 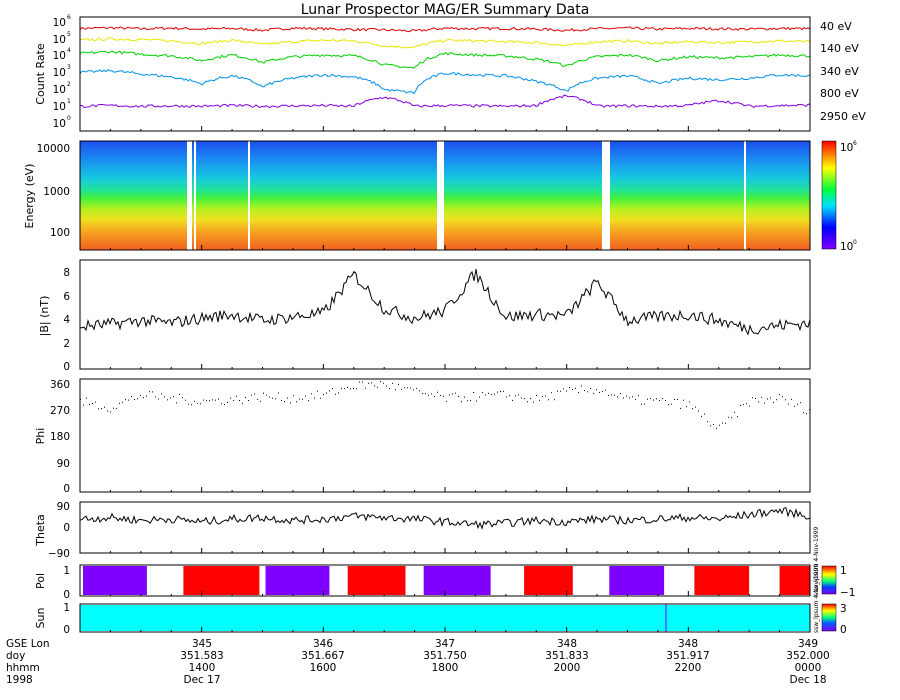 What do you see at coordinates (566, 656) in the screenshot?
I see `xtick-4-doy: 351.833` at bounding box center [566, 656].